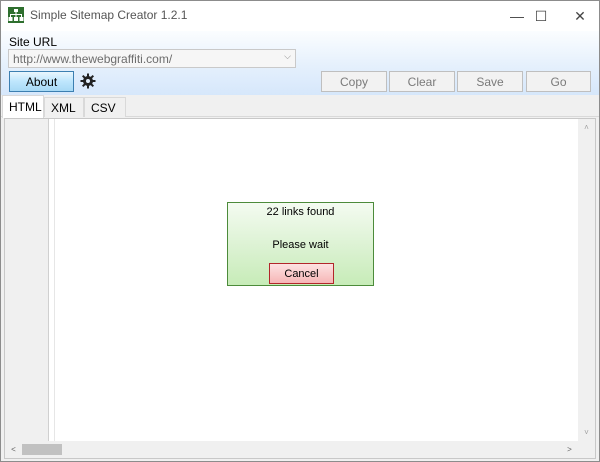 The image size is (600, 462). What do you see at coordinates (558, 81) in the screenshot?
I see `go-button: Go` at bounding box center [558, 81].